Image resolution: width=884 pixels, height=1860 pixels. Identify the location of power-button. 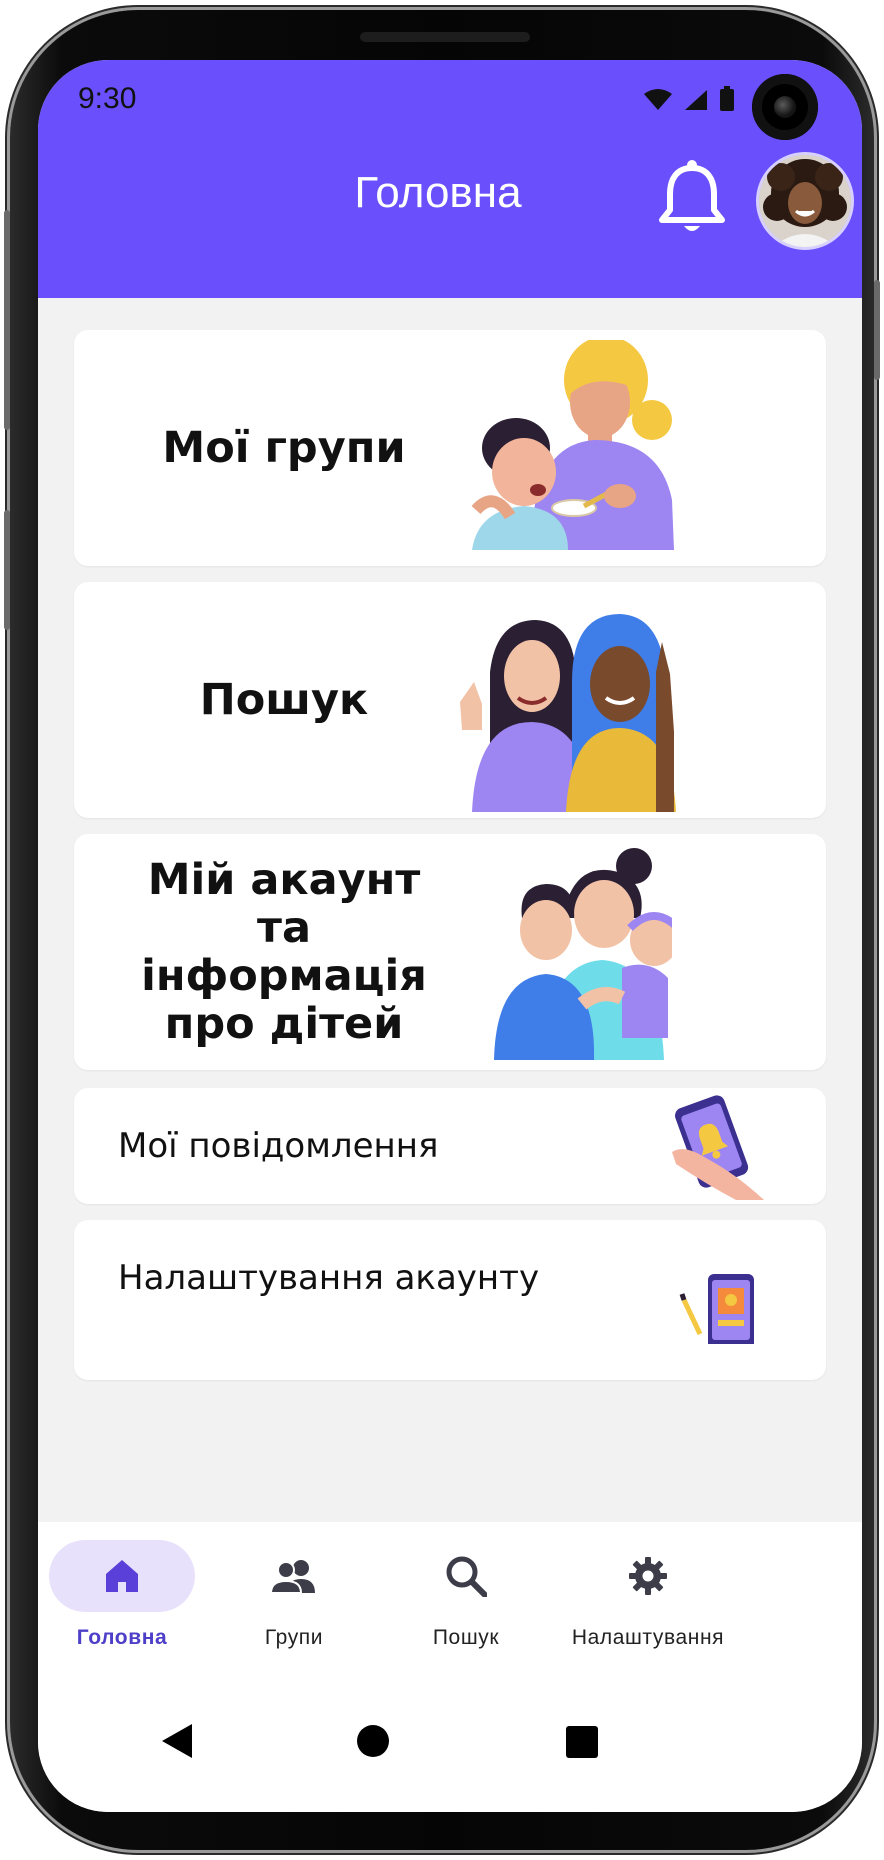
(877, 330).